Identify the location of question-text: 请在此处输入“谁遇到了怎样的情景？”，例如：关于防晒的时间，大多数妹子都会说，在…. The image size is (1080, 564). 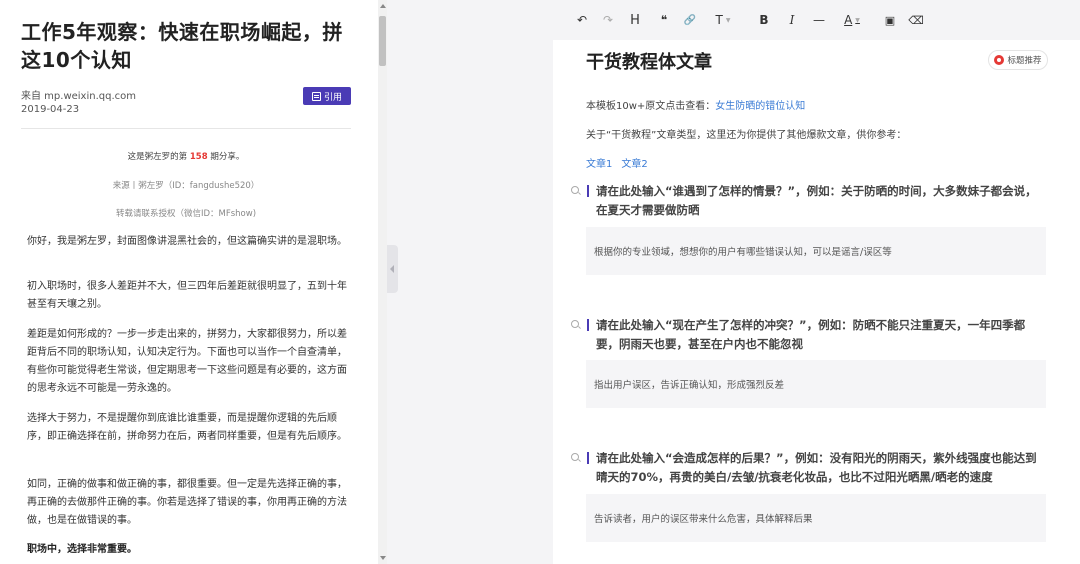
(821, 201).